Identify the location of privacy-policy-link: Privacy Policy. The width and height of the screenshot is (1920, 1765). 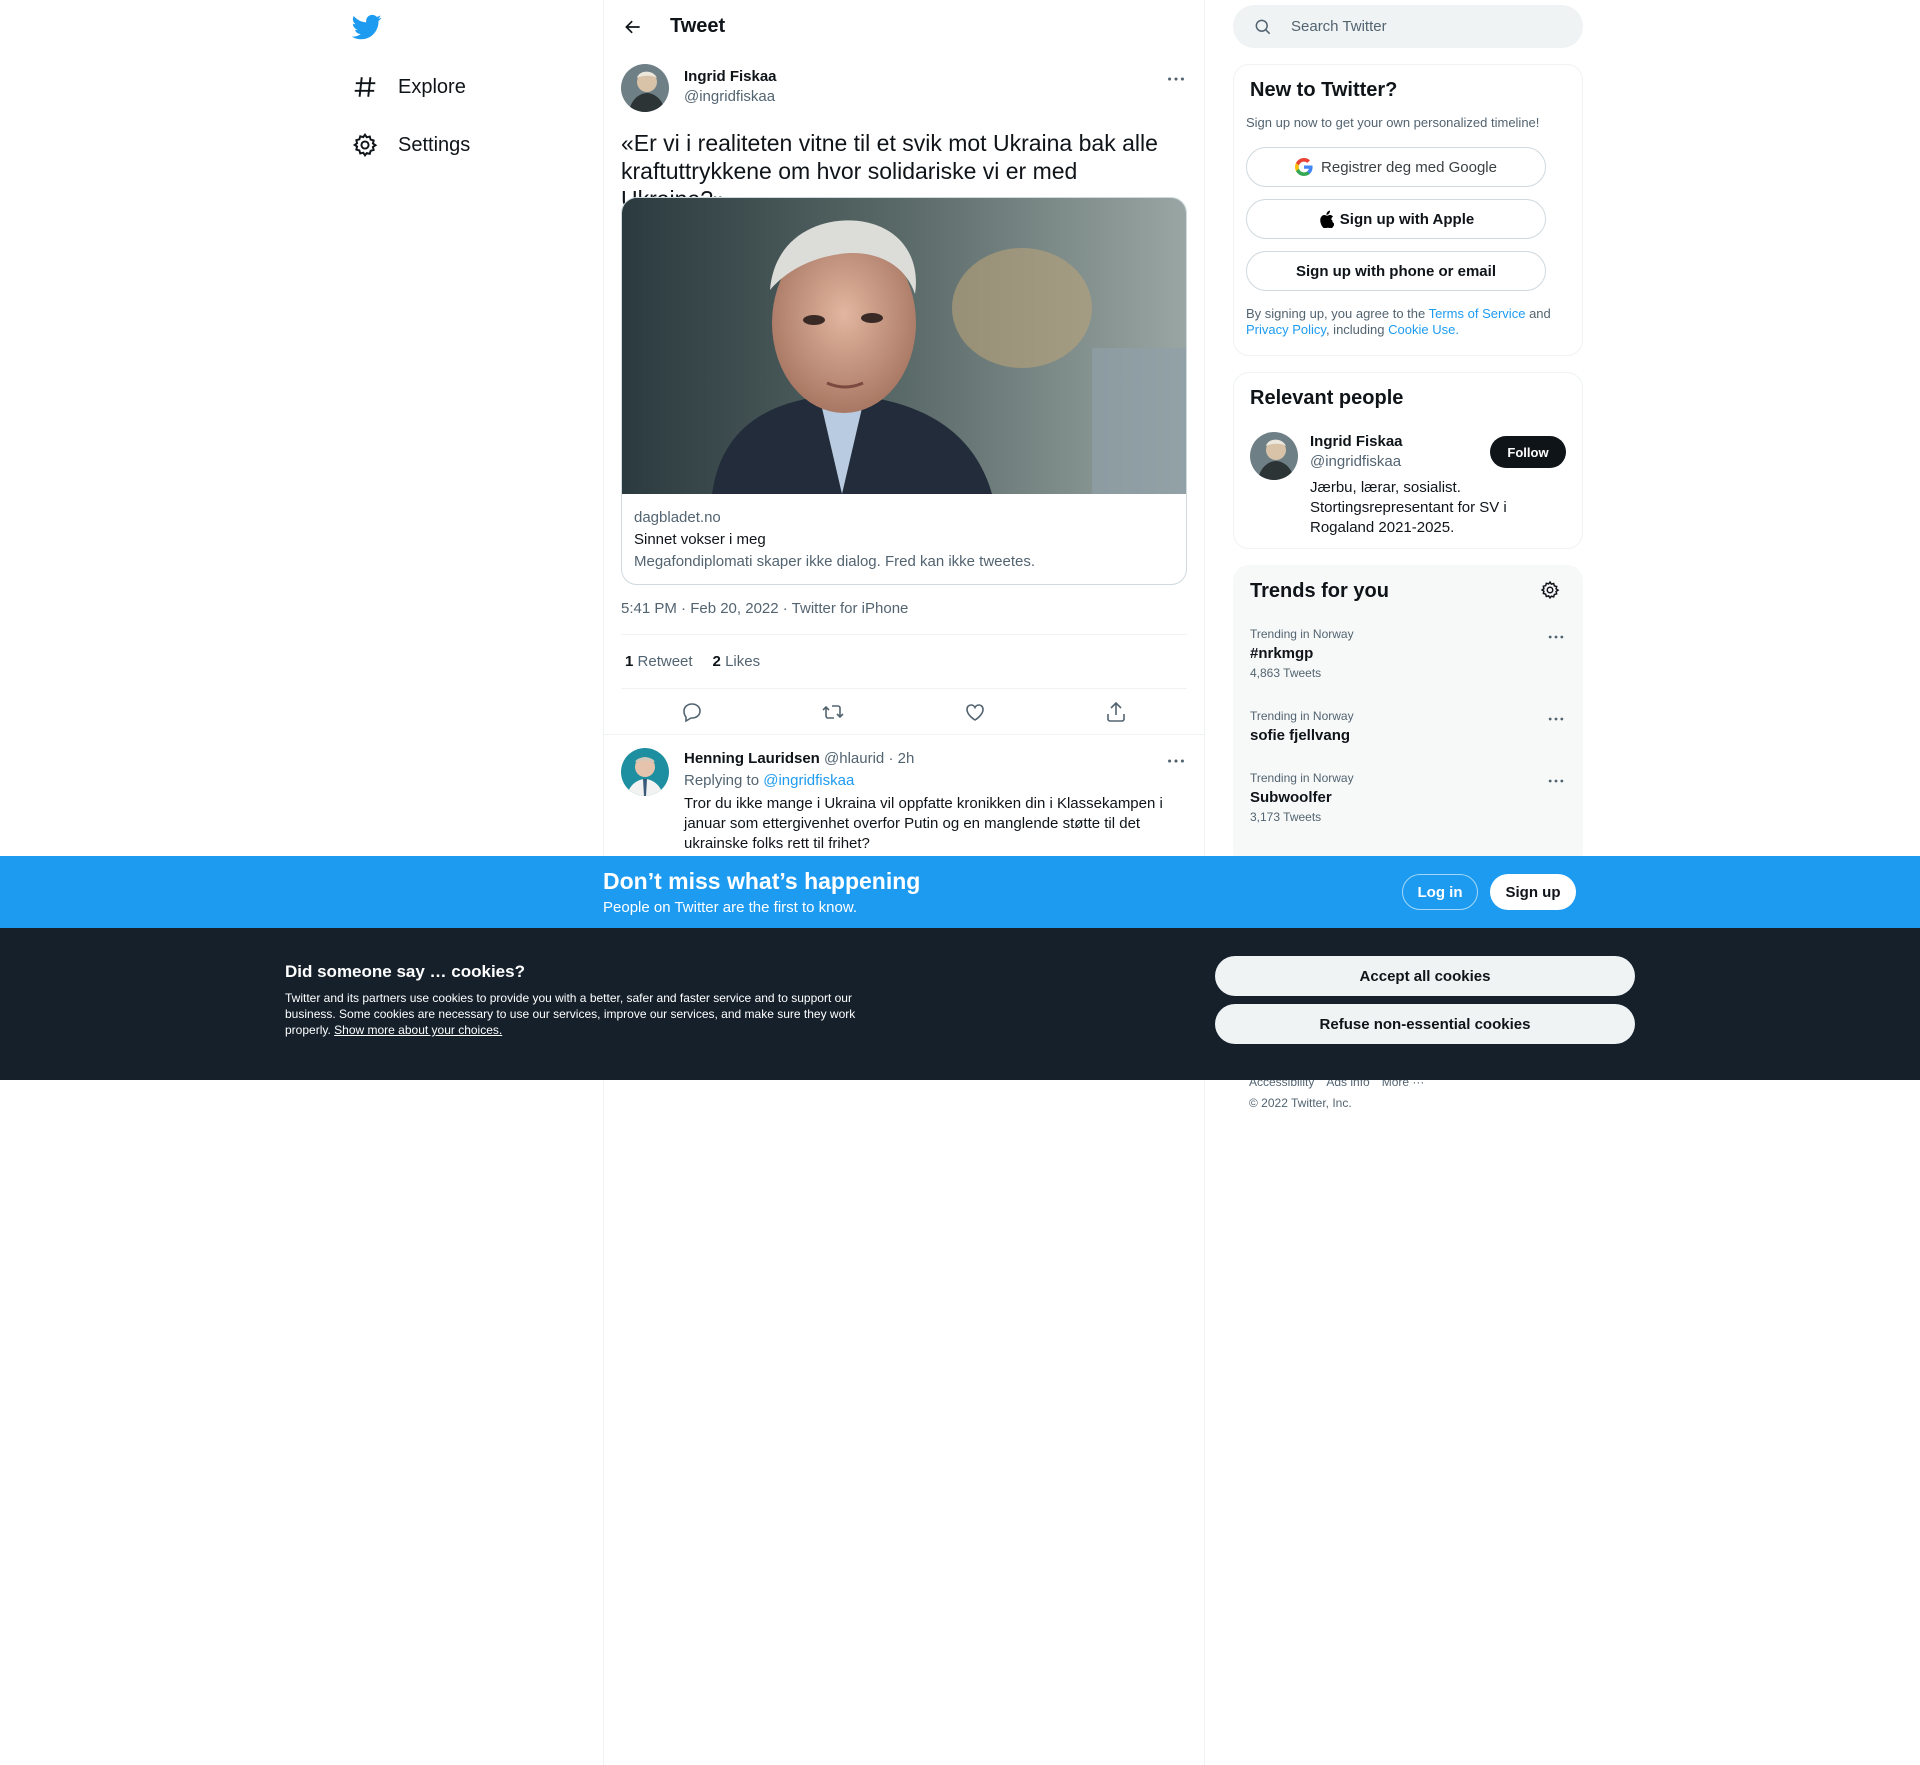
(1286, 329).